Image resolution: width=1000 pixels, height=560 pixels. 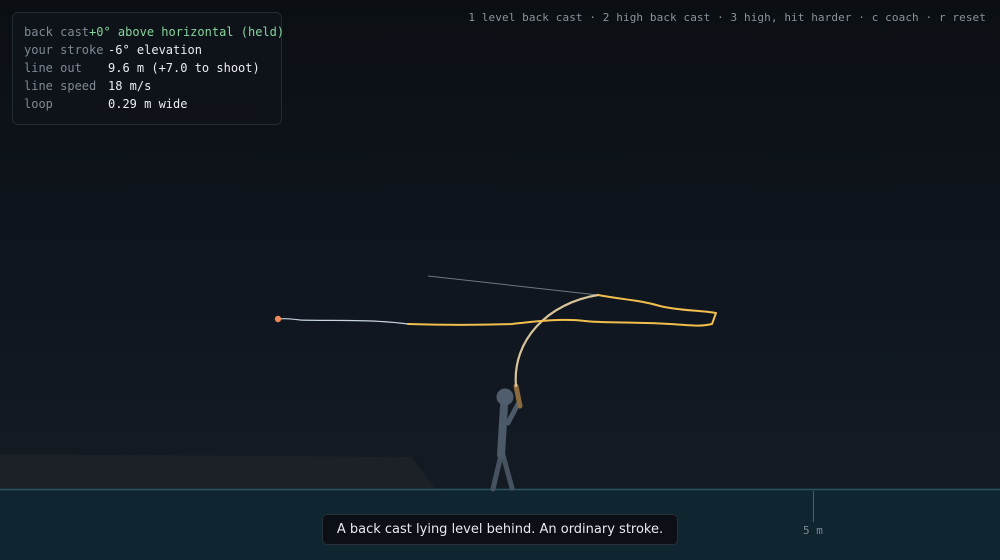 I want to click on fly-line, so click(x=562, y=310).